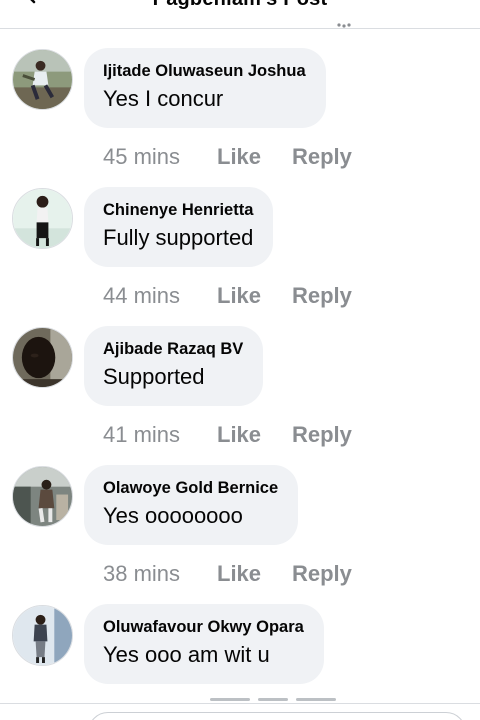  What do you see at coordinates (173, 515) in the screenshot?
I see `comment-text: Yes oooooooo` at bounding box center [173, 515].